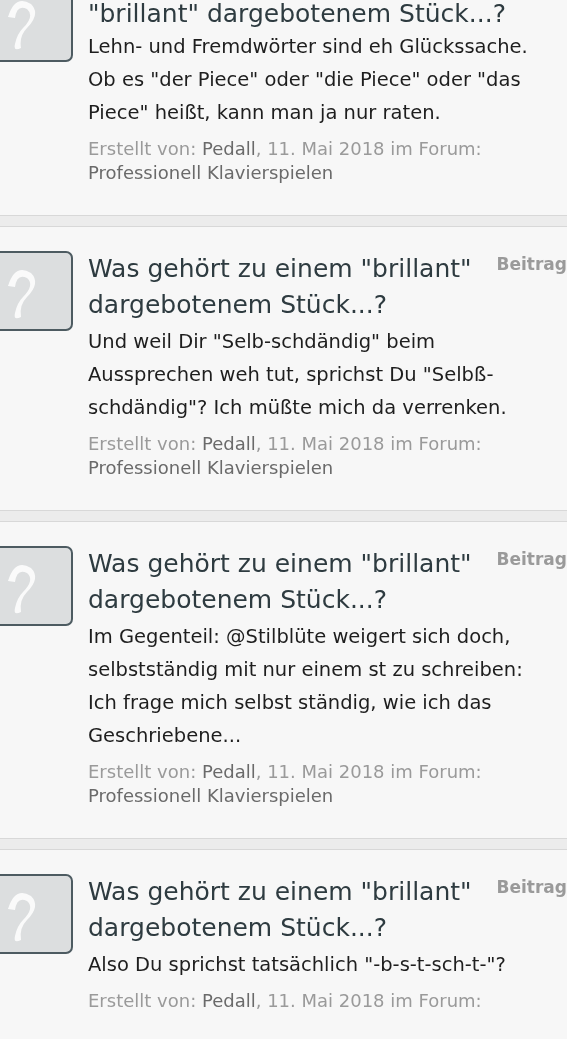 The height and width of the screenshot is (1039, 567). What do you see at coordinates (298, 375) in the screenshot?
I see `post-excerpt: Und weil Dir "Selb-schdändig" beim Aussprechen weh tut, sprichst Du "Selbß-schdändig"? Ich müßte mich da verrenken.` at bounding box center [298, 375].